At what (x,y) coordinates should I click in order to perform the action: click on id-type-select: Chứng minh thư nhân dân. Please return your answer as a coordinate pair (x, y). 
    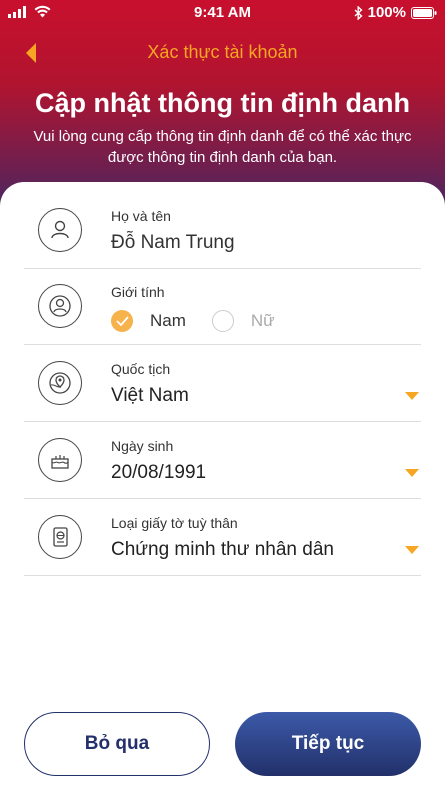
    Looking at the image, I should click on (222, 550).